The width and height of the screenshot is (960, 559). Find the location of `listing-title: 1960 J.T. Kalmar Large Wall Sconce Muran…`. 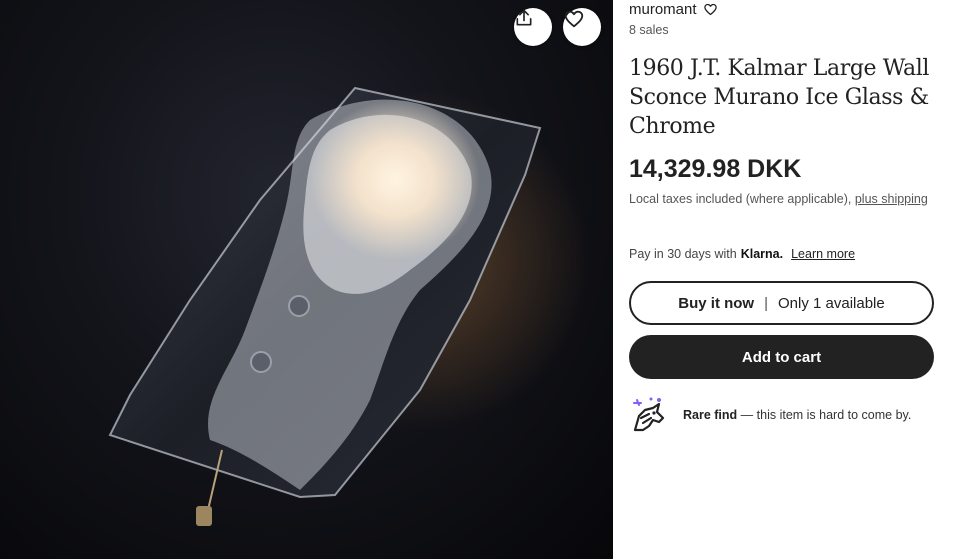

listing-title: 1960 J.T. Kalmar Large Wall Sconce Muran… is located at coordinates (779, 97).